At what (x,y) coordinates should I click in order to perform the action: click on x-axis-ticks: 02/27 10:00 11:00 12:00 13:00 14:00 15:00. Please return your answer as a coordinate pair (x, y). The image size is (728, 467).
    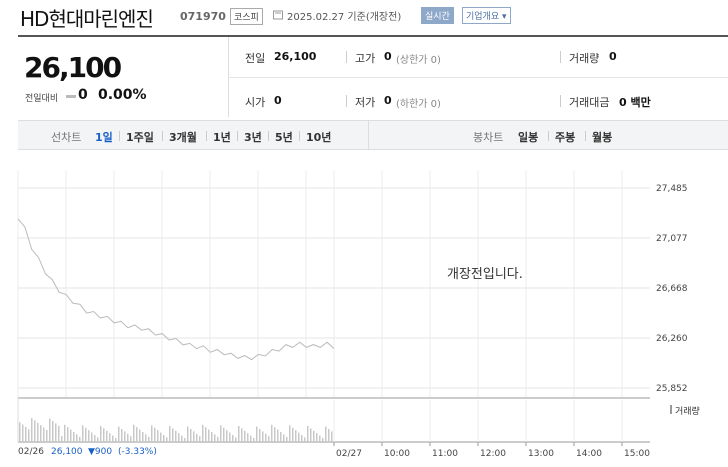
    Looking at the image, I should click on (491, 450).